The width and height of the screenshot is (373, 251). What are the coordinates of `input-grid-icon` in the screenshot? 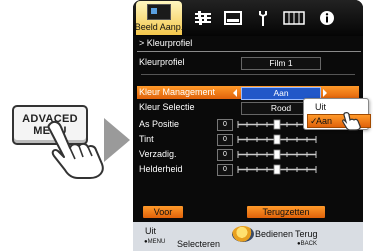 It's located at (294, 18).